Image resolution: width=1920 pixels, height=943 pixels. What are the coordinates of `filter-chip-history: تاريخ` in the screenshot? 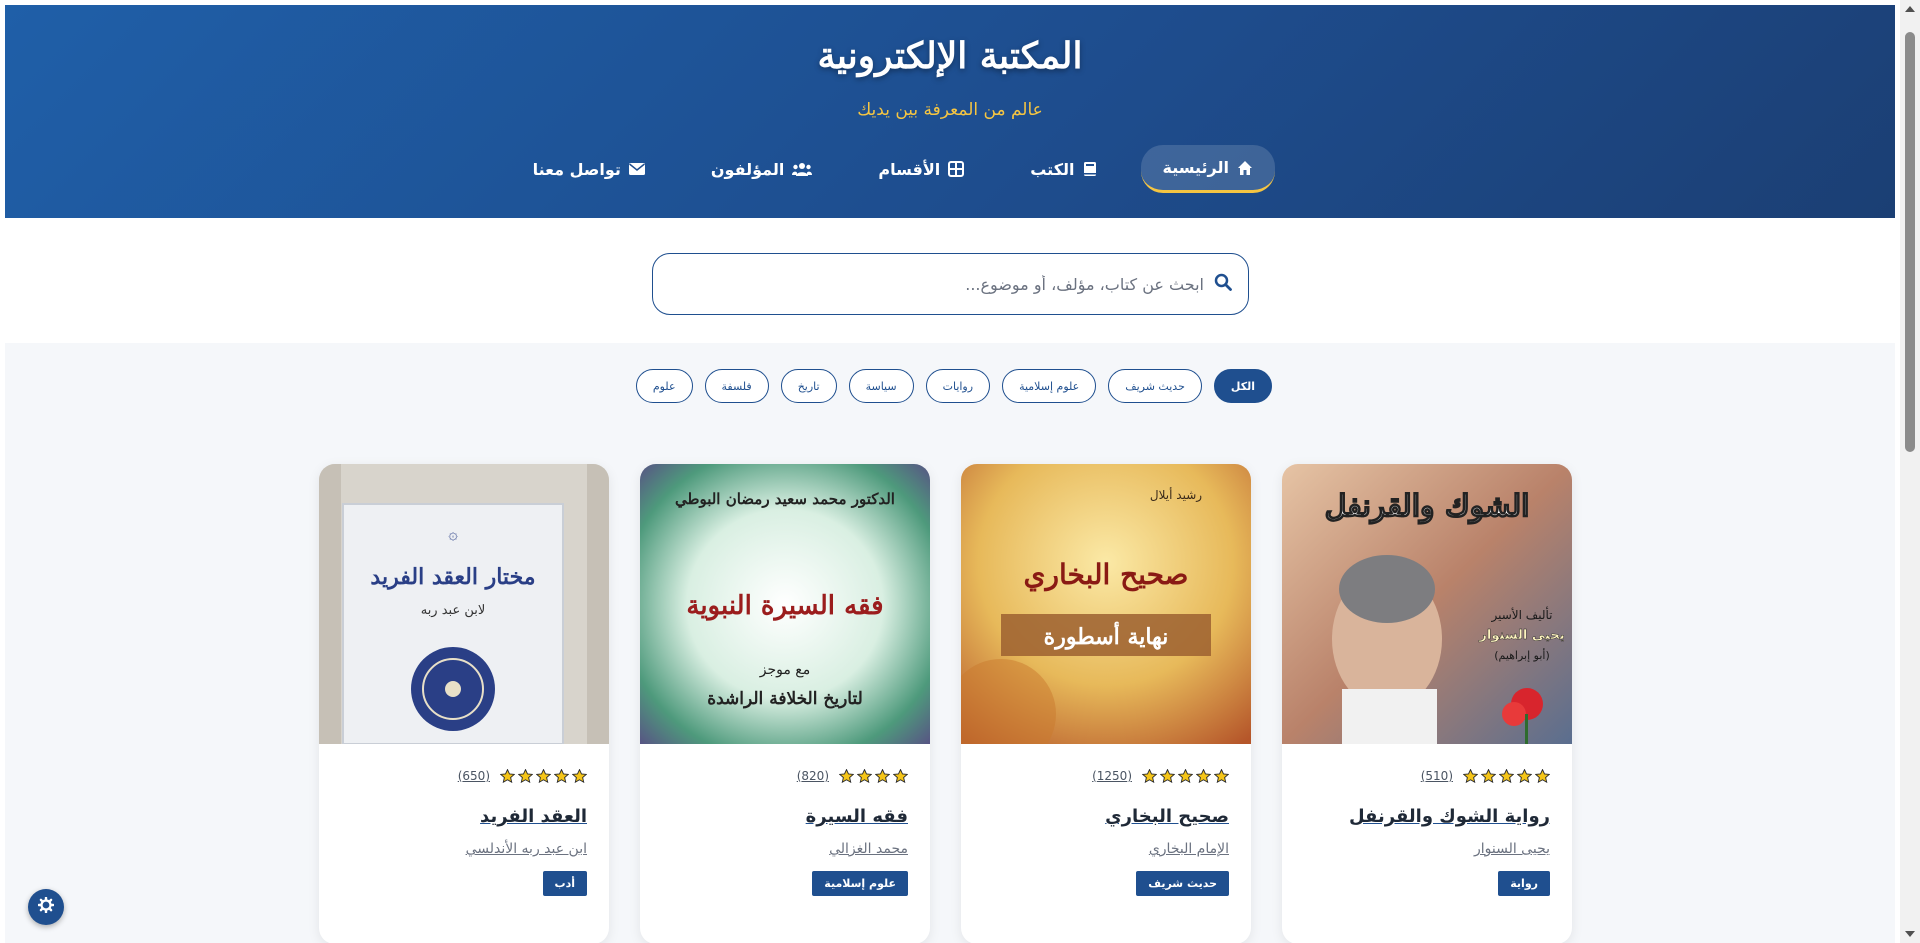 It's located at (808, 386).